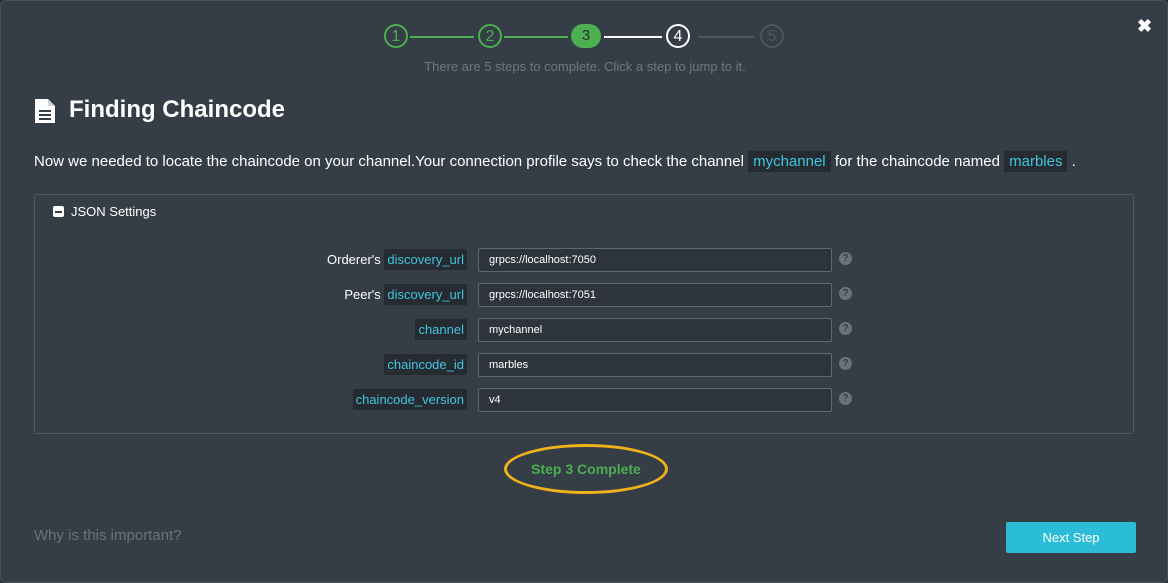 This screenshot has height=583, width=1168. What do you see at coordinates (396, 36) in the screenshot?
I see `step-1: 1` at bounding box center [396, 36].